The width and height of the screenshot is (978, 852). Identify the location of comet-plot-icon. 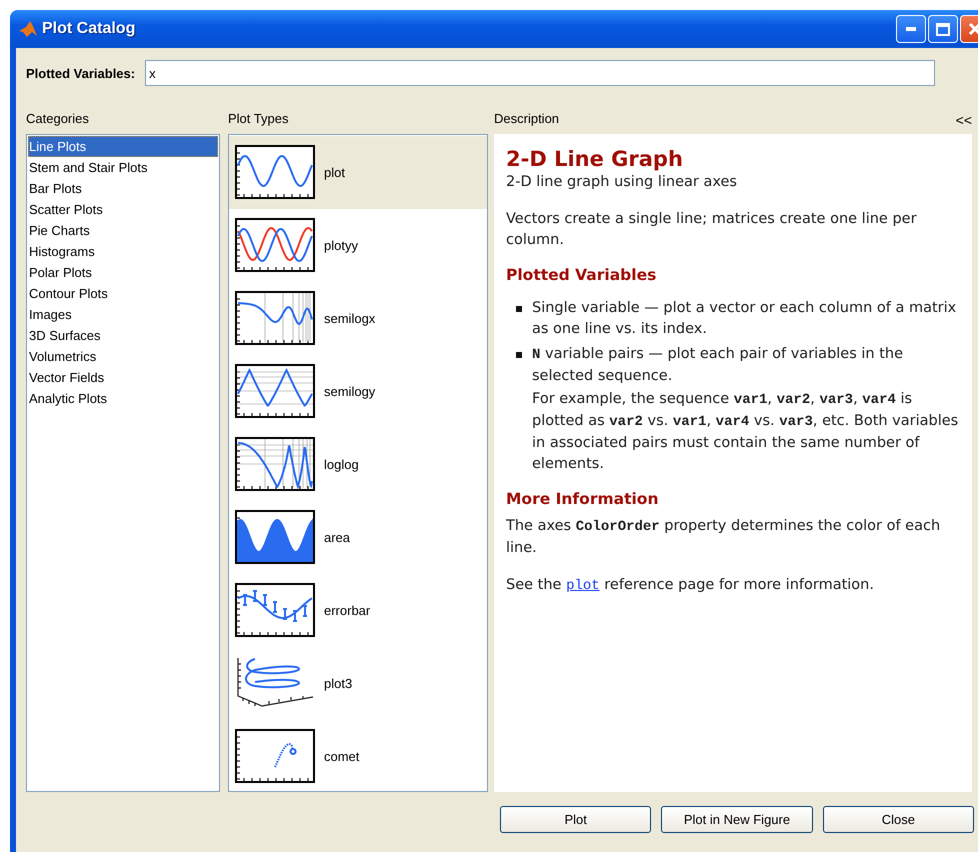
(275, 756).